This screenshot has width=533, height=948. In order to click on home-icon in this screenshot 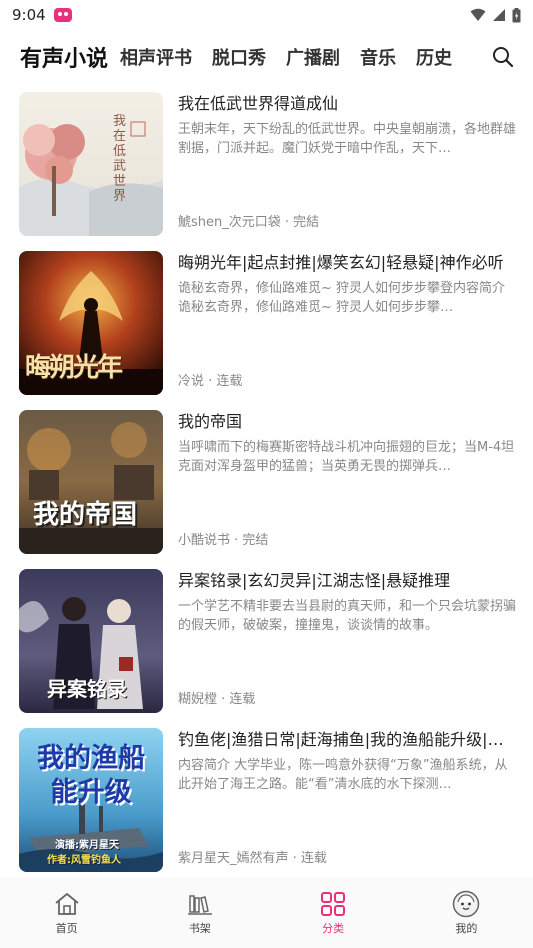, I will do `click(67, 904)`.